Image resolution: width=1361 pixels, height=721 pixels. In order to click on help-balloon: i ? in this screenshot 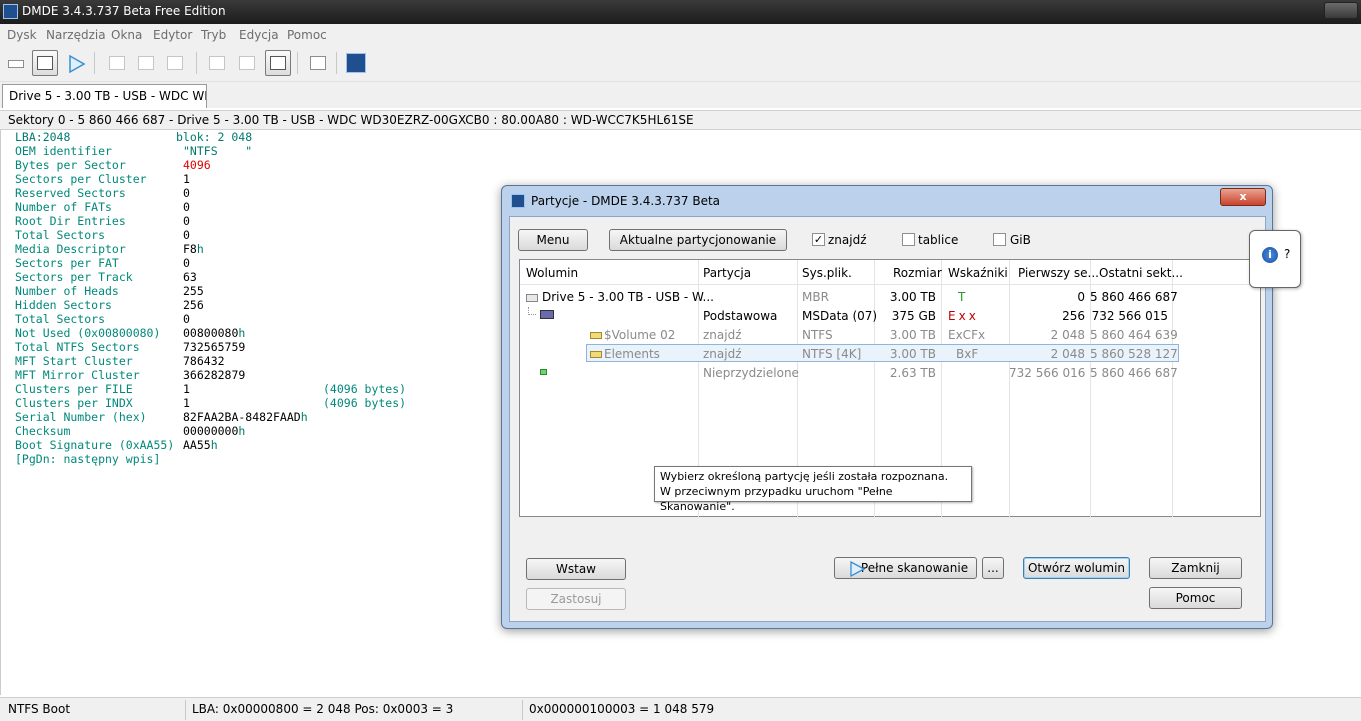, I will do `click(1275, 259)`.